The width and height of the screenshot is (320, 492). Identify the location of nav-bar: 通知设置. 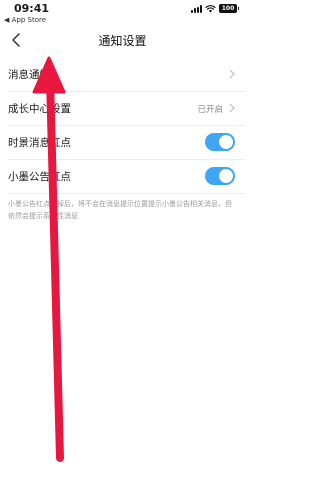
(122, 41).